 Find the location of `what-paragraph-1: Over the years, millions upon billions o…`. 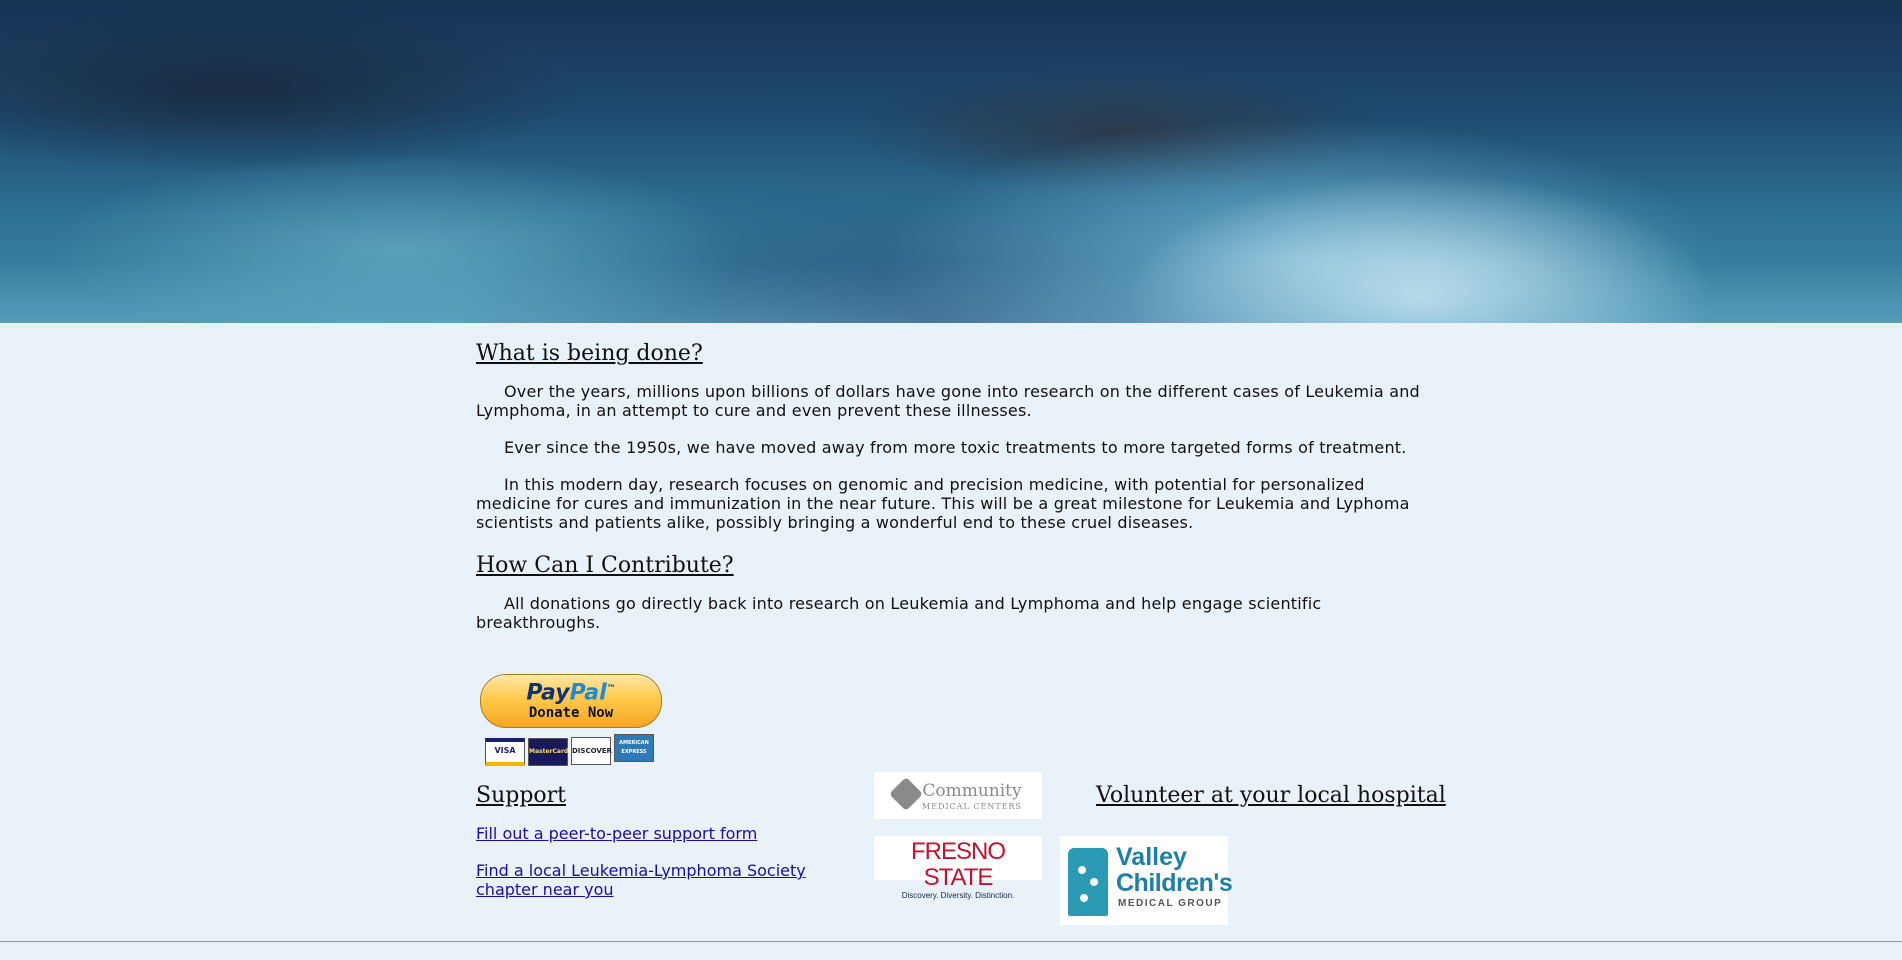

what-paragraph-1: Over the years, millions upon billions o… is located at coordinates (948, 401).